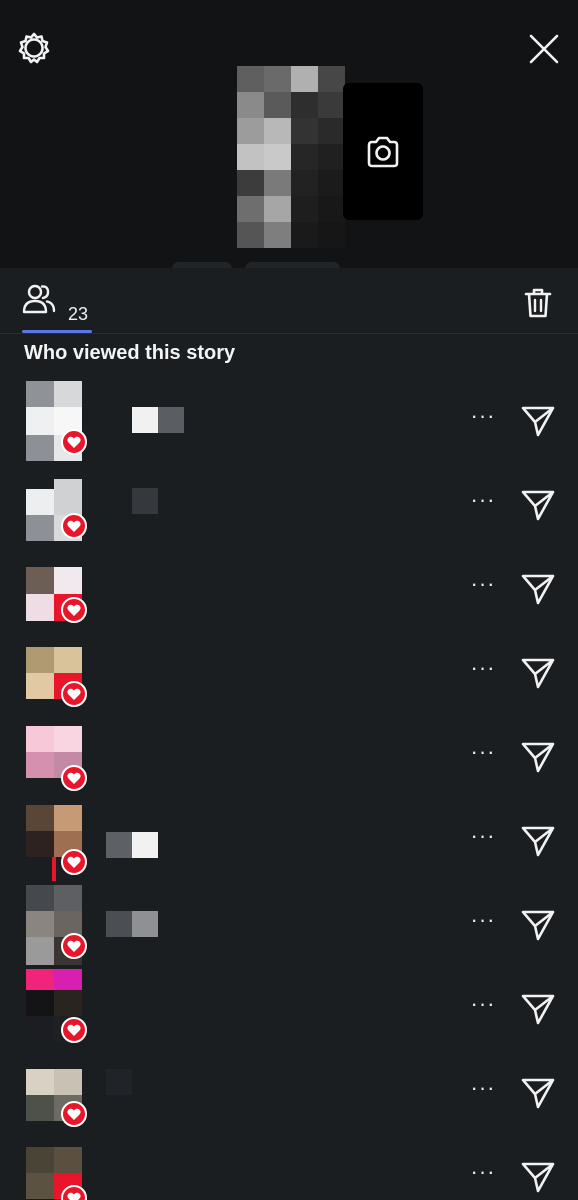  I want to click on gear-icon, so click(34, 48).